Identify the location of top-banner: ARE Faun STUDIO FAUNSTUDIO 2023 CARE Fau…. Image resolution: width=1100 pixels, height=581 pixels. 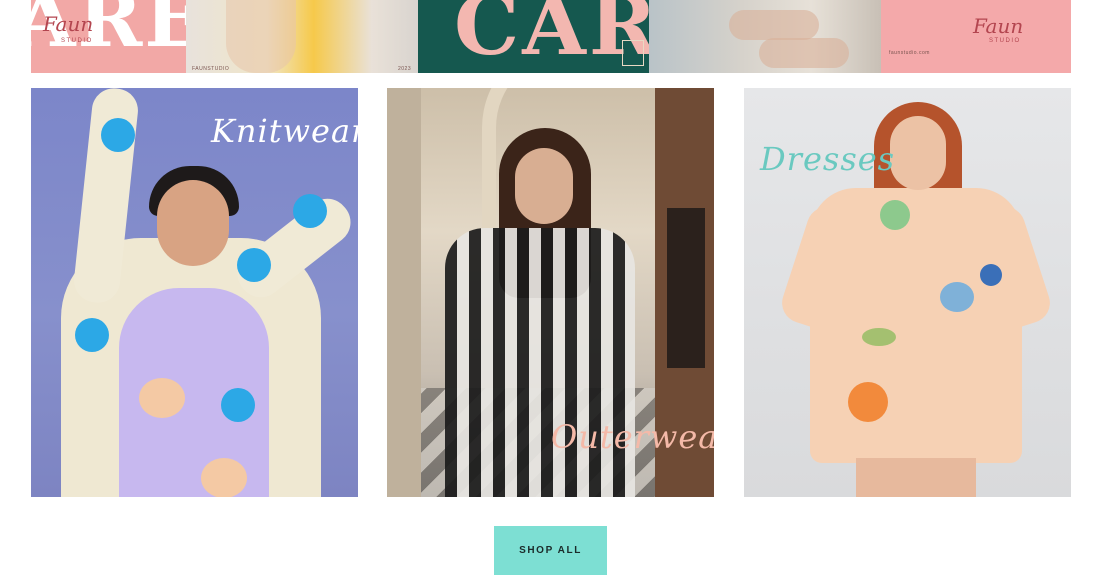
(551, 36).